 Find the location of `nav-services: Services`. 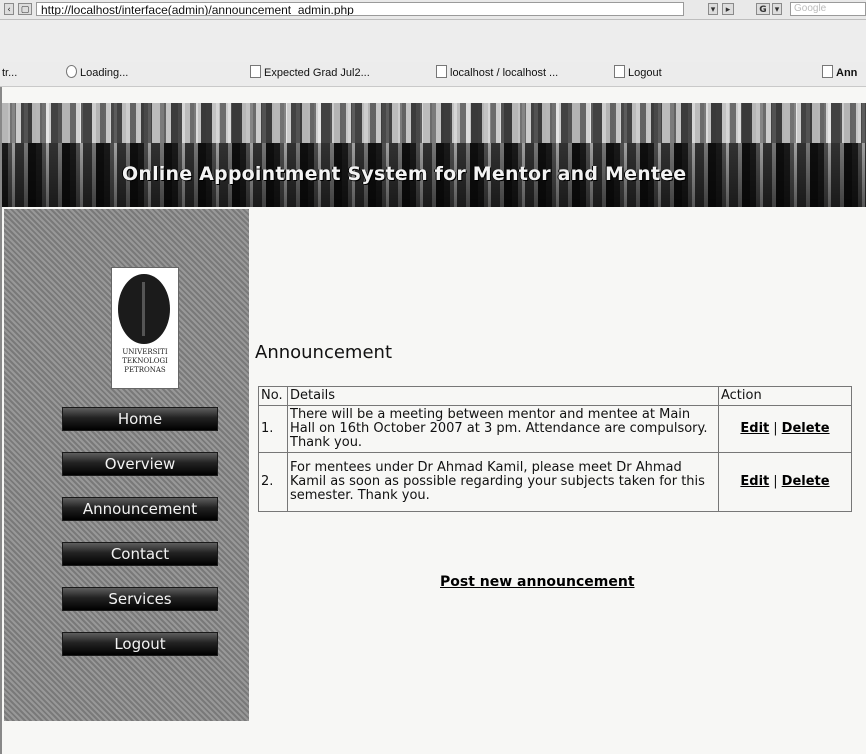

nav-services: Services is located at coordinates (140, 599).